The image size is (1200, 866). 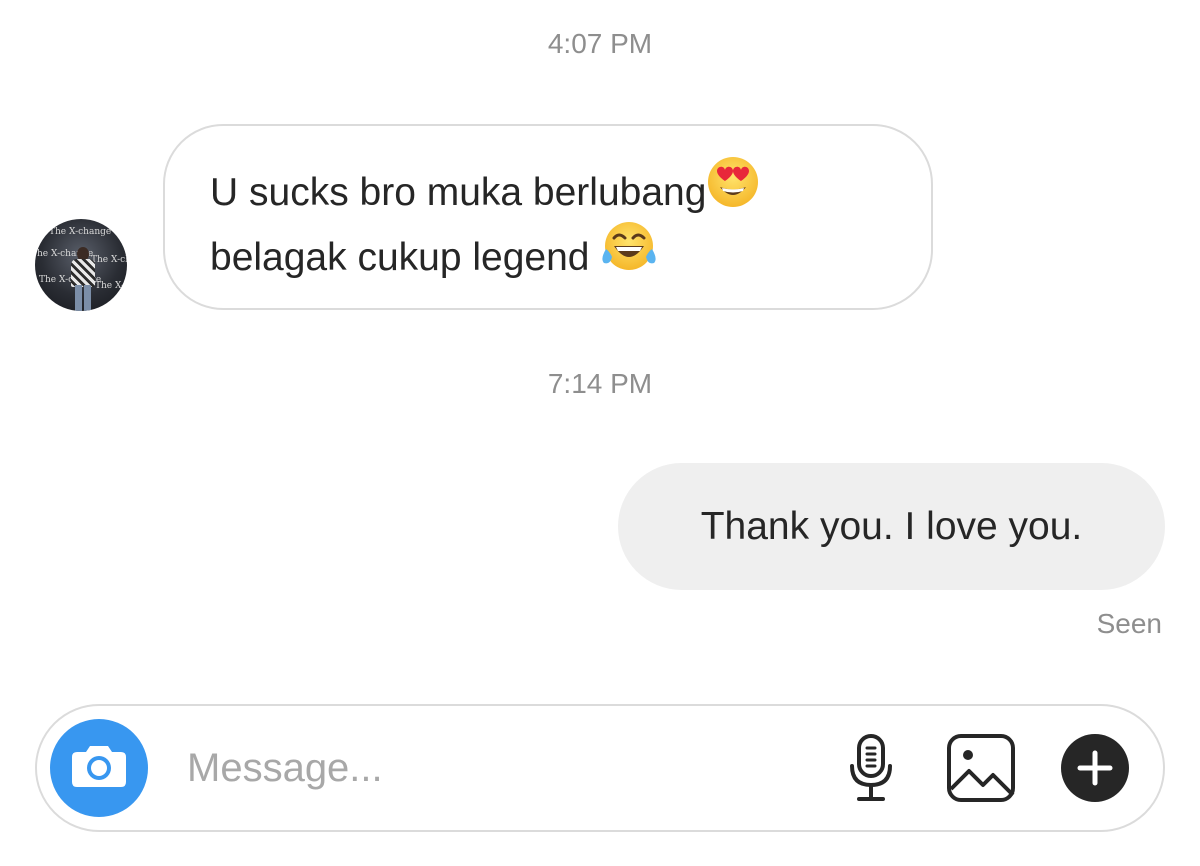 I want to click on avatar-figure-legs, so click(x=83, y=298).